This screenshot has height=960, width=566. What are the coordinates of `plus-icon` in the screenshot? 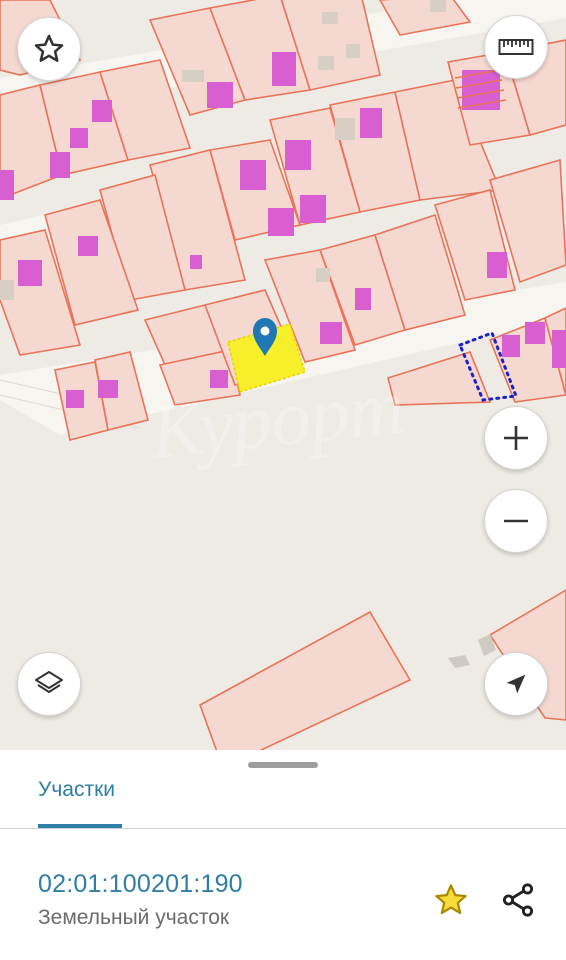 It's located at (516, 438).